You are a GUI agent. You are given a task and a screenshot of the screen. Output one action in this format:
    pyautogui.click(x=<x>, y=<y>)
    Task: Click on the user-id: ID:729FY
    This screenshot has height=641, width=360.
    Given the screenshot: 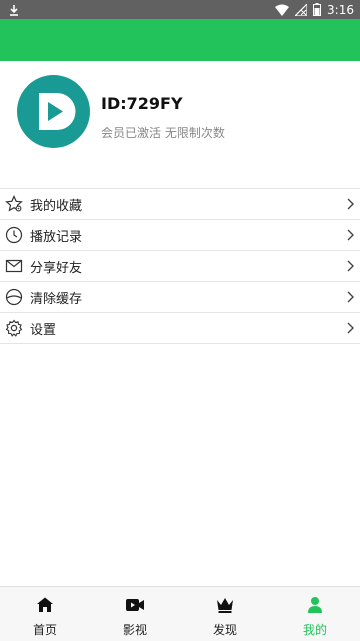 What is the action you would take?
    pyautogui.click(x=142, y=103)
    